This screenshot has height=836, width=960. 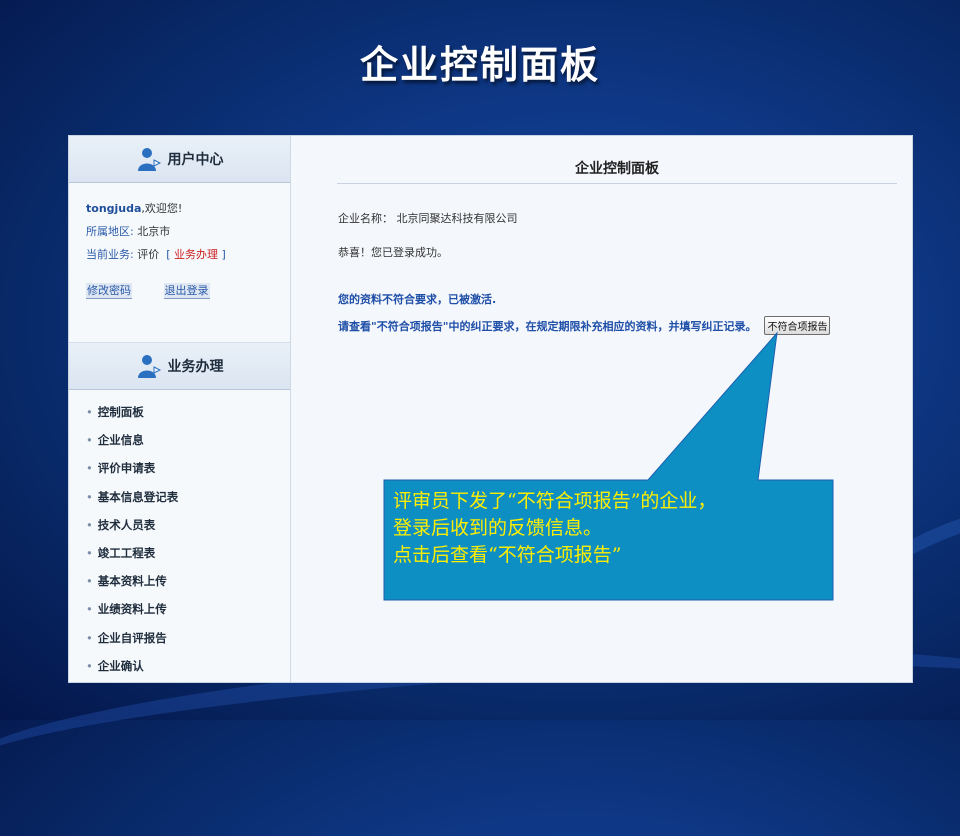 What do you see at coordinates (188, 412) in the screenshot?
I see `menu-item-control-panel: • 控制面板` at bounding box center [188, 412].